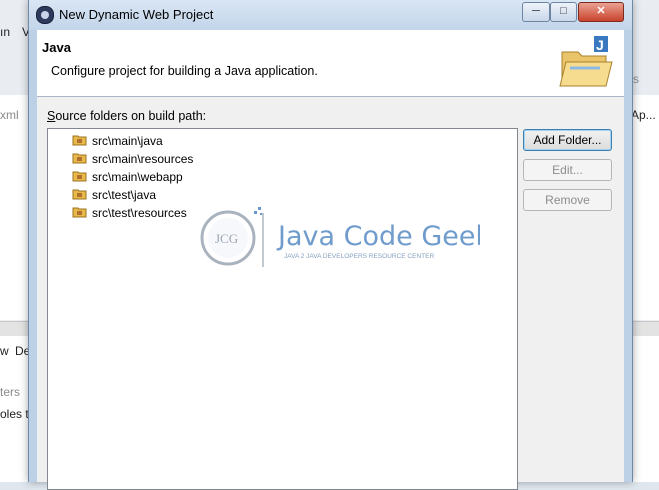 Image resolution: width=659 pixels, height=490 pixels. What do you see at coordinates (378, 236) in the screenshot?
I see `watermark-name: Java Code Geeks` at bounding box center [378, 236].